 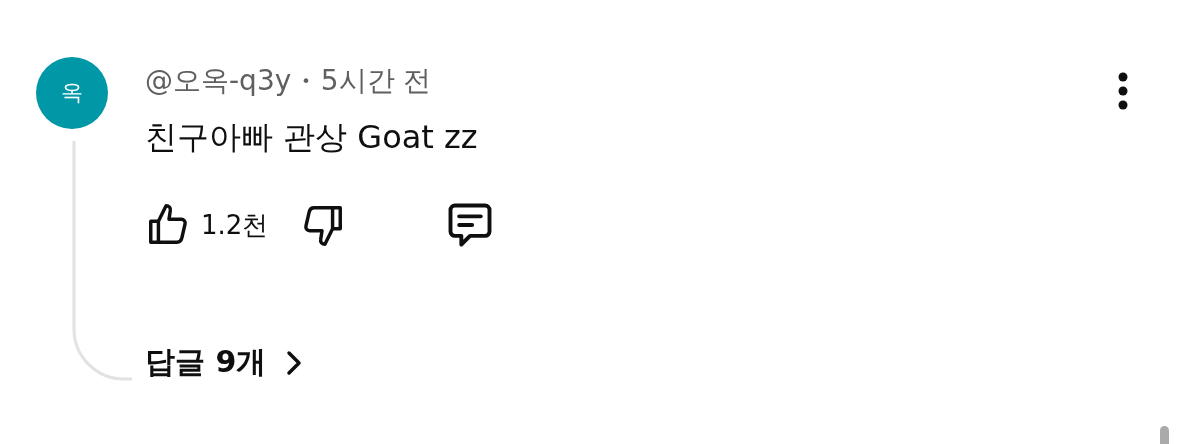 I want to click on replies-button: 답글 9개, so click(x=617, y=362).